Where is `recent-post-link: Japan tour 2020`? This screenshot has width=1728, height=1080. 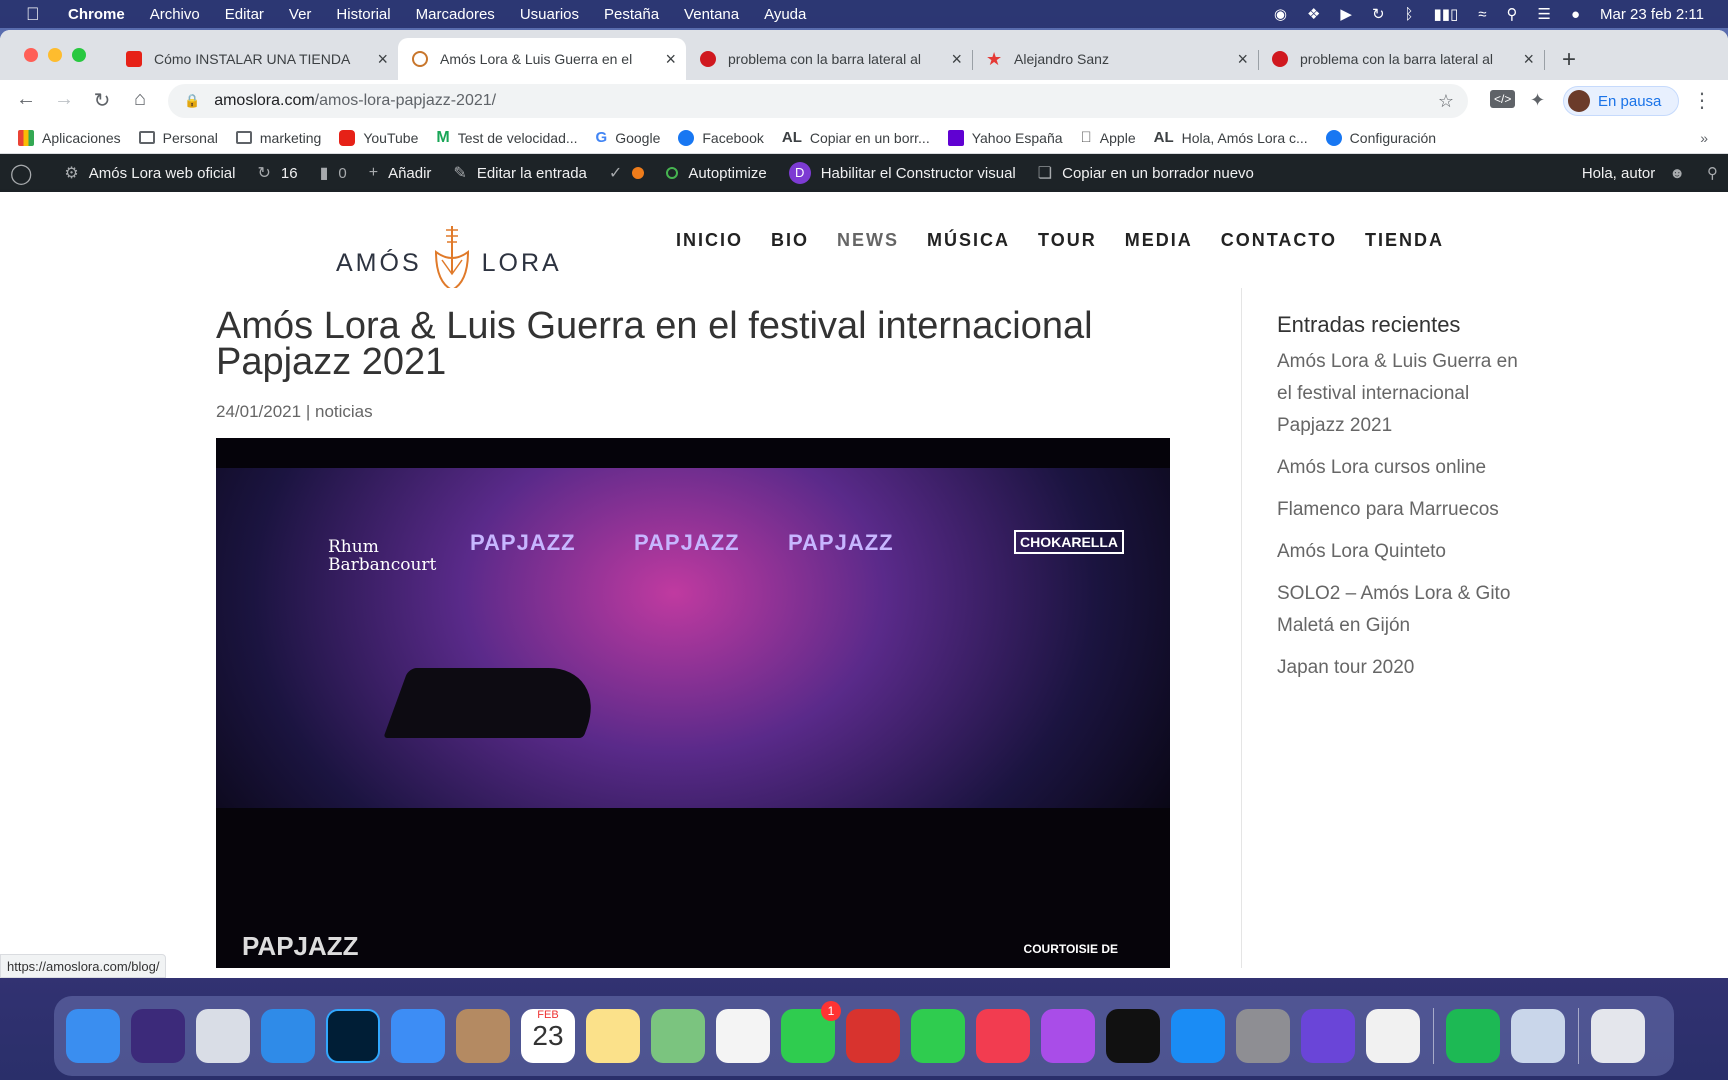
recent-post-link: Japan tour 2020 is located at coordinates (1407, 668).